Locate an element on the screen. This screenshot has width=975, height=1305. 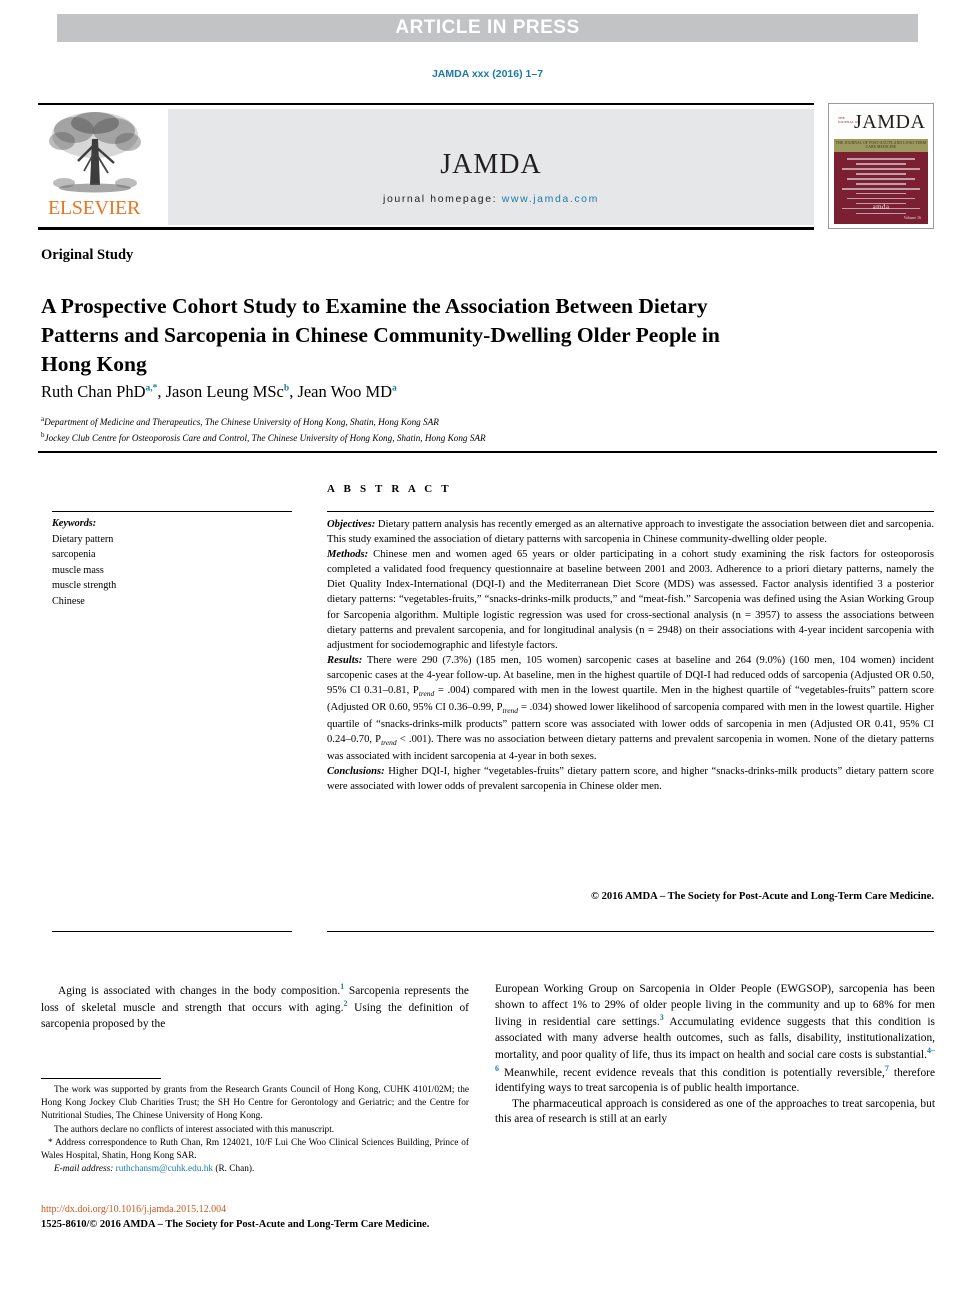
journal-citation-line: JAMDA xxx (2016) 1–7 is located at coordinates (487, 74).